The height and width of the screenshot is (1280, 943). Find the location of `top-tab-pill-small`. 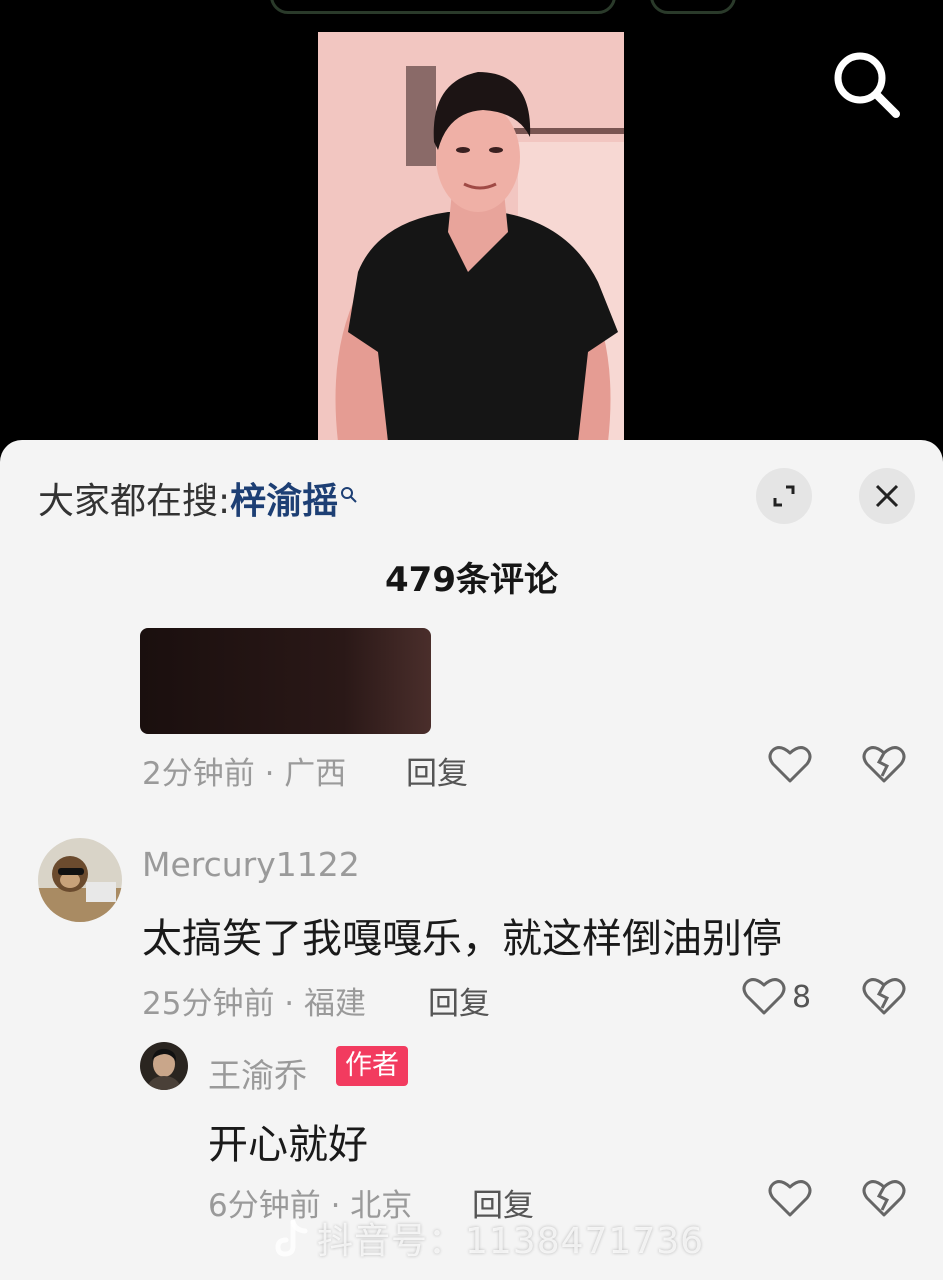

top-tab-pill-small is located at coordinates (693, 7).